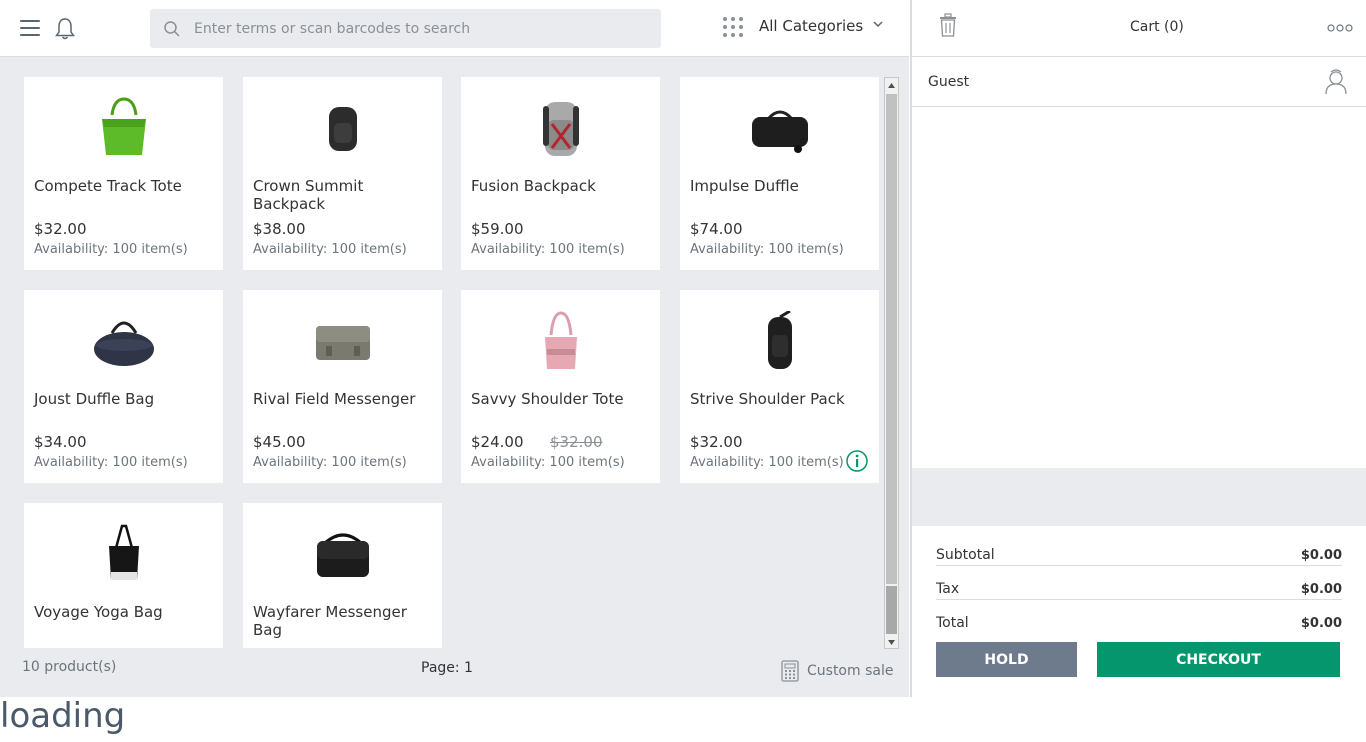 This screenshot has width=1366, height=742. I want to click on product-price: $59.00, so click(497, 229).